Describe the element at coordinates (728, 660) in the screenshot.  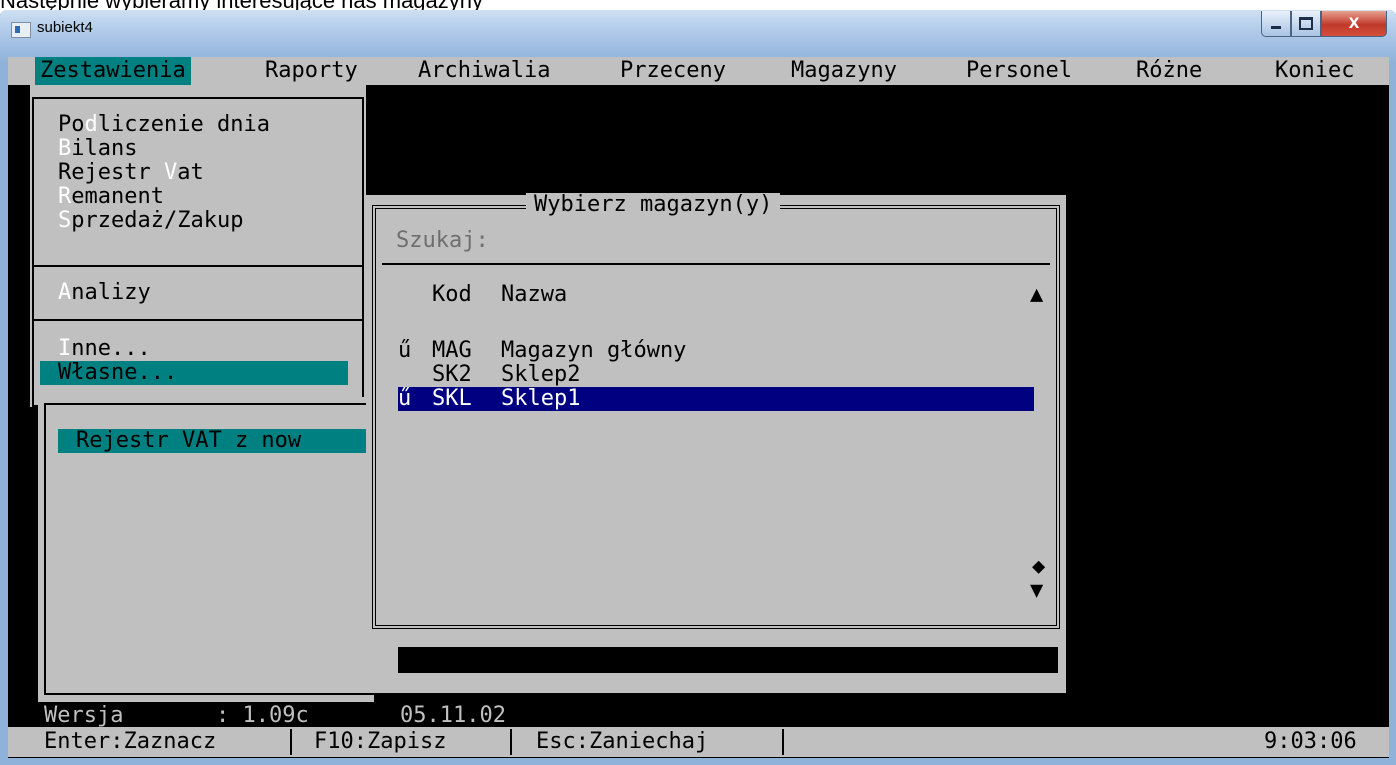
I see `input-bar` at that location.